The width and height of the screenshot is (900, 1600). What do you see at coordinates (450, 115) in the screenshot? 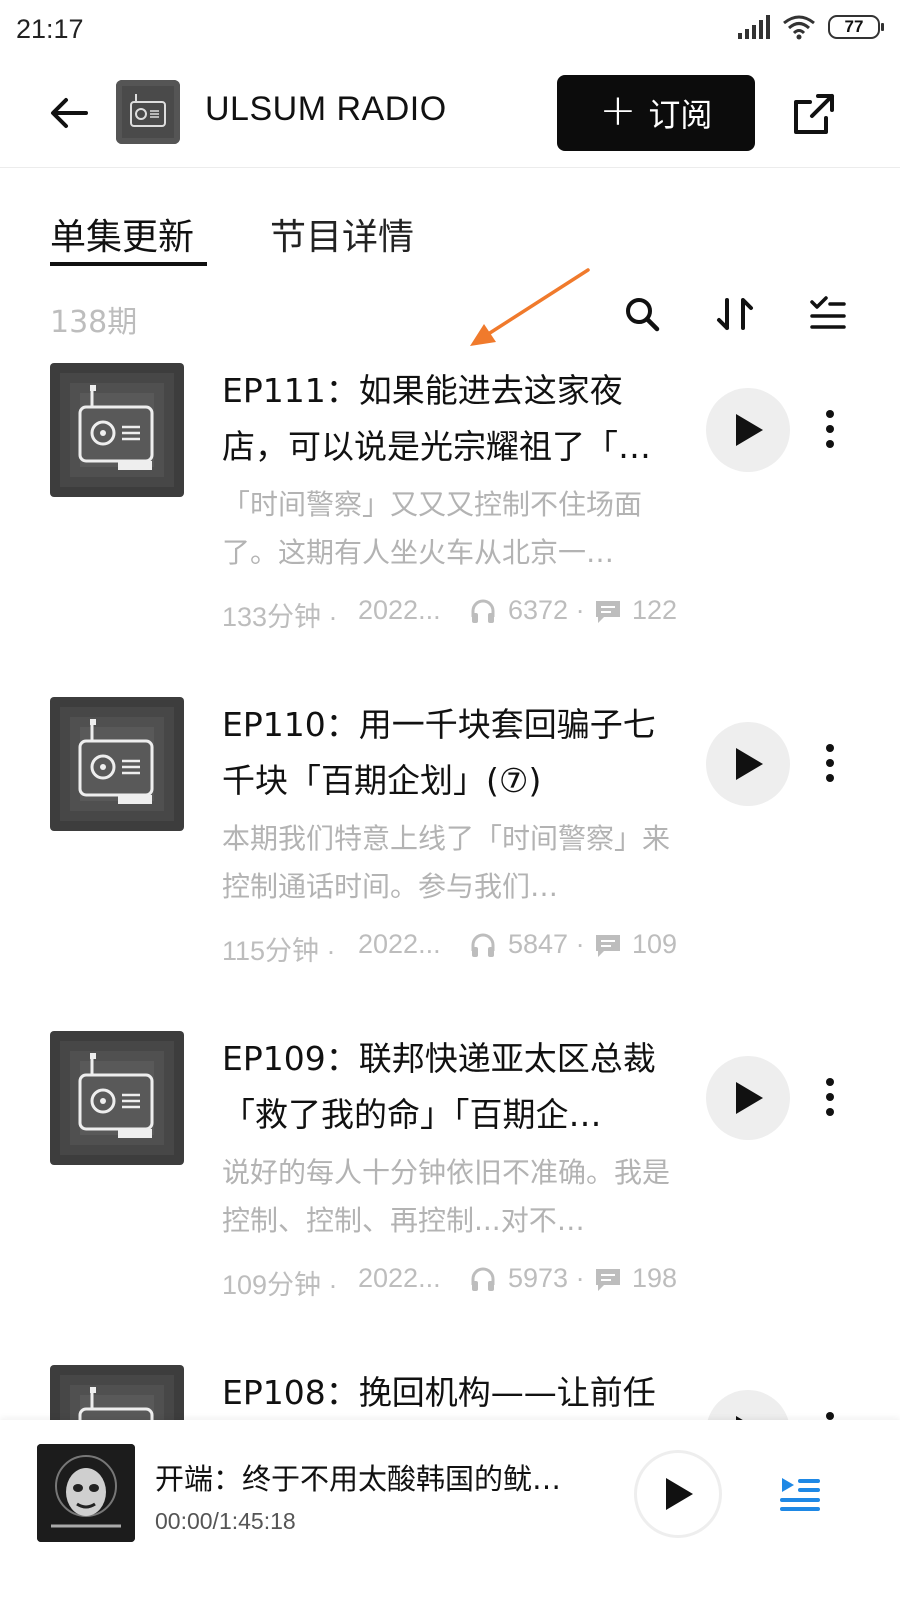
I see `header-bar: ULSUM RADIO + 订阅` at bounding box center [450, 115].